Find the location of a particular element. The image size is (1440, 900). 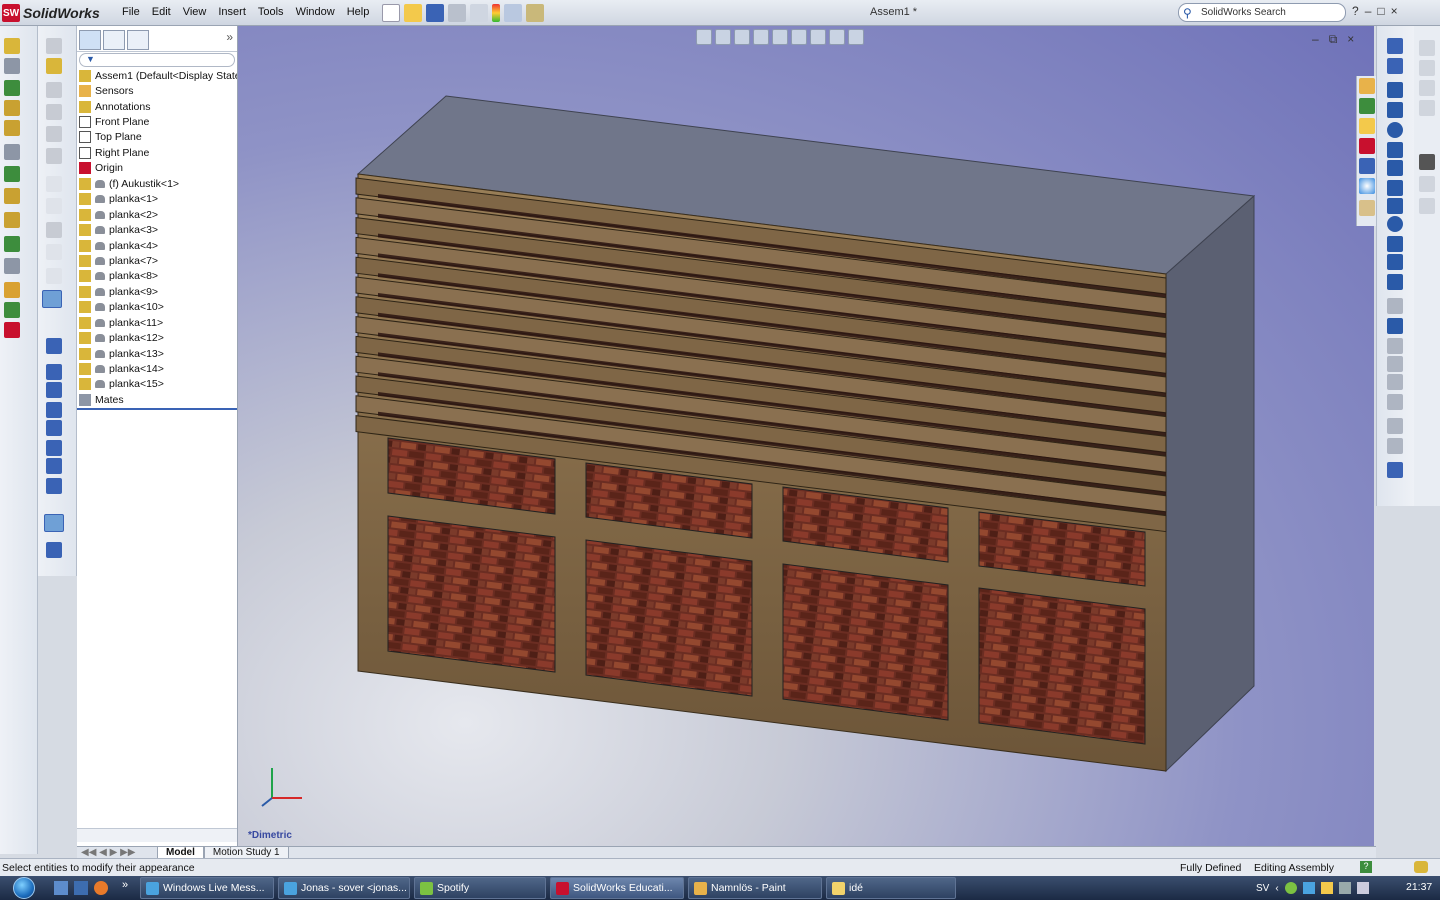

right-view-icon is located at coordinates (54, 428).